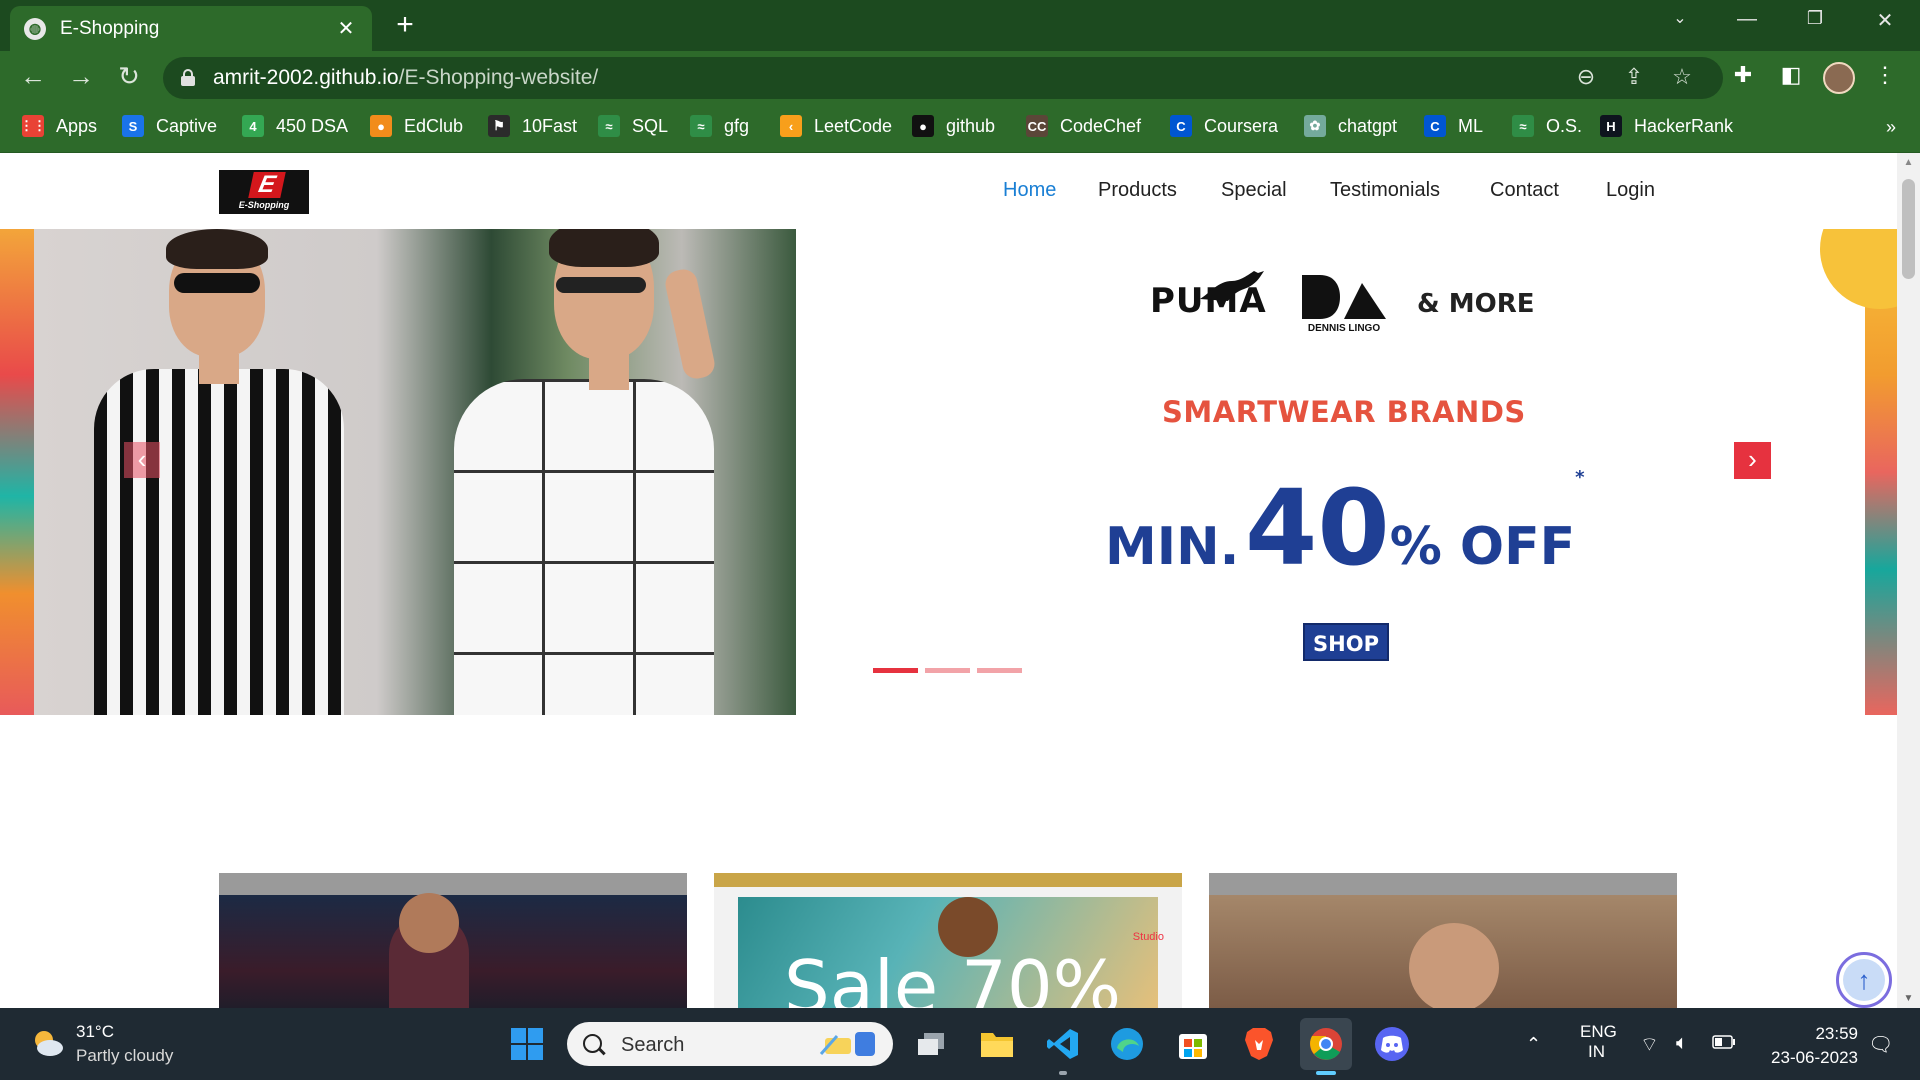 The height and width of the screenshot is (1080, 1920). What do you see at coordinates (1810, 1046) in the screenshot?
I see `system-clock: 23:59 23-06-2023` at bounding box center [1810, 1046].